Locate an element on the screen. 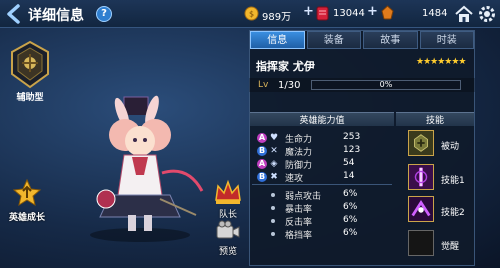 The image size is (500, 268). stat-label: 防御力 is located at coordinates (299, 166).